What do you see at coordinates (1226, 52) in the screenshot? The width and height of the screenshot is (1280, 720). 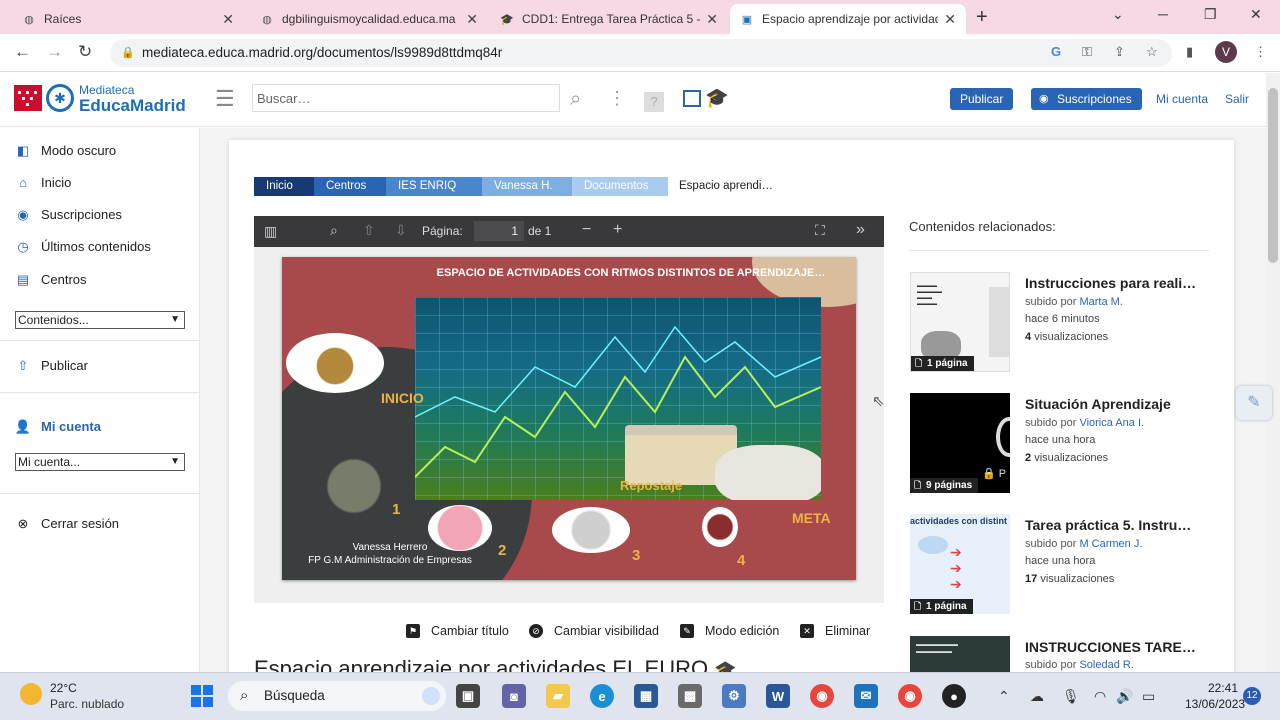 I see `profile-avatar: V` at bounding box center [1226, 52].